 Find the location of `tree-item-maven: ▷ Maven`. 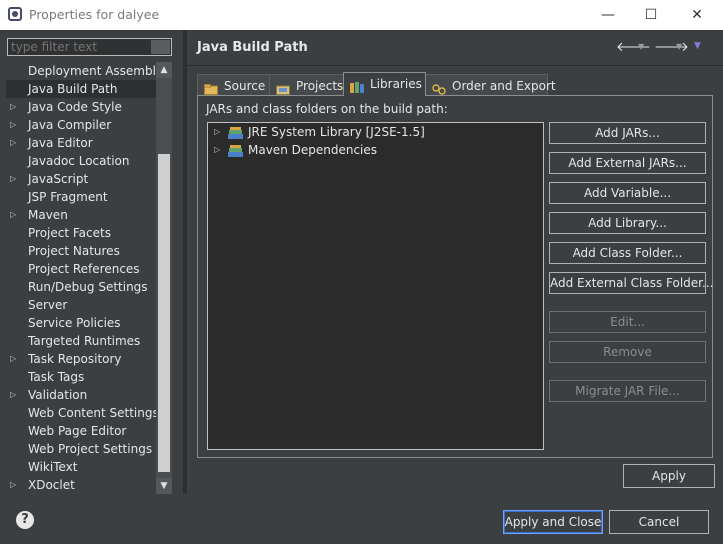

tree-item-maven: ▷ Maven is located at coordinates (81, 215).